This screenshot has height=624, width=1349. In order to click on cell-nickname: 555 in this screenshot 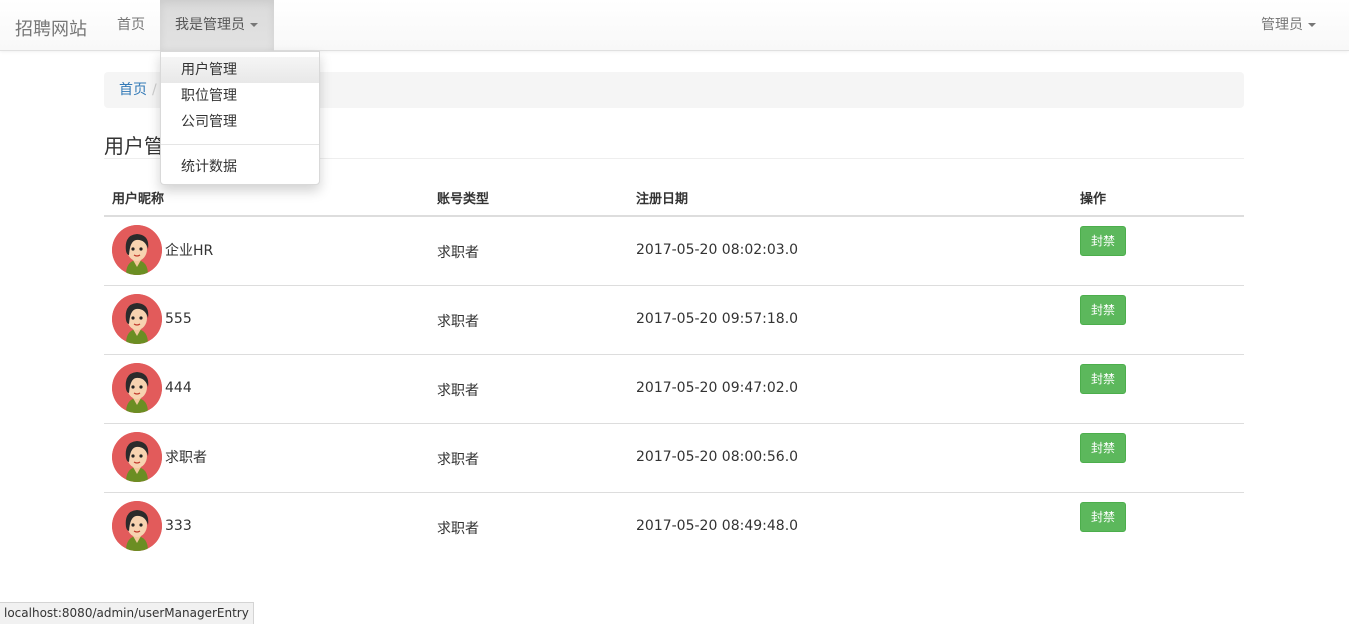, I will do `click(266, 320)`.